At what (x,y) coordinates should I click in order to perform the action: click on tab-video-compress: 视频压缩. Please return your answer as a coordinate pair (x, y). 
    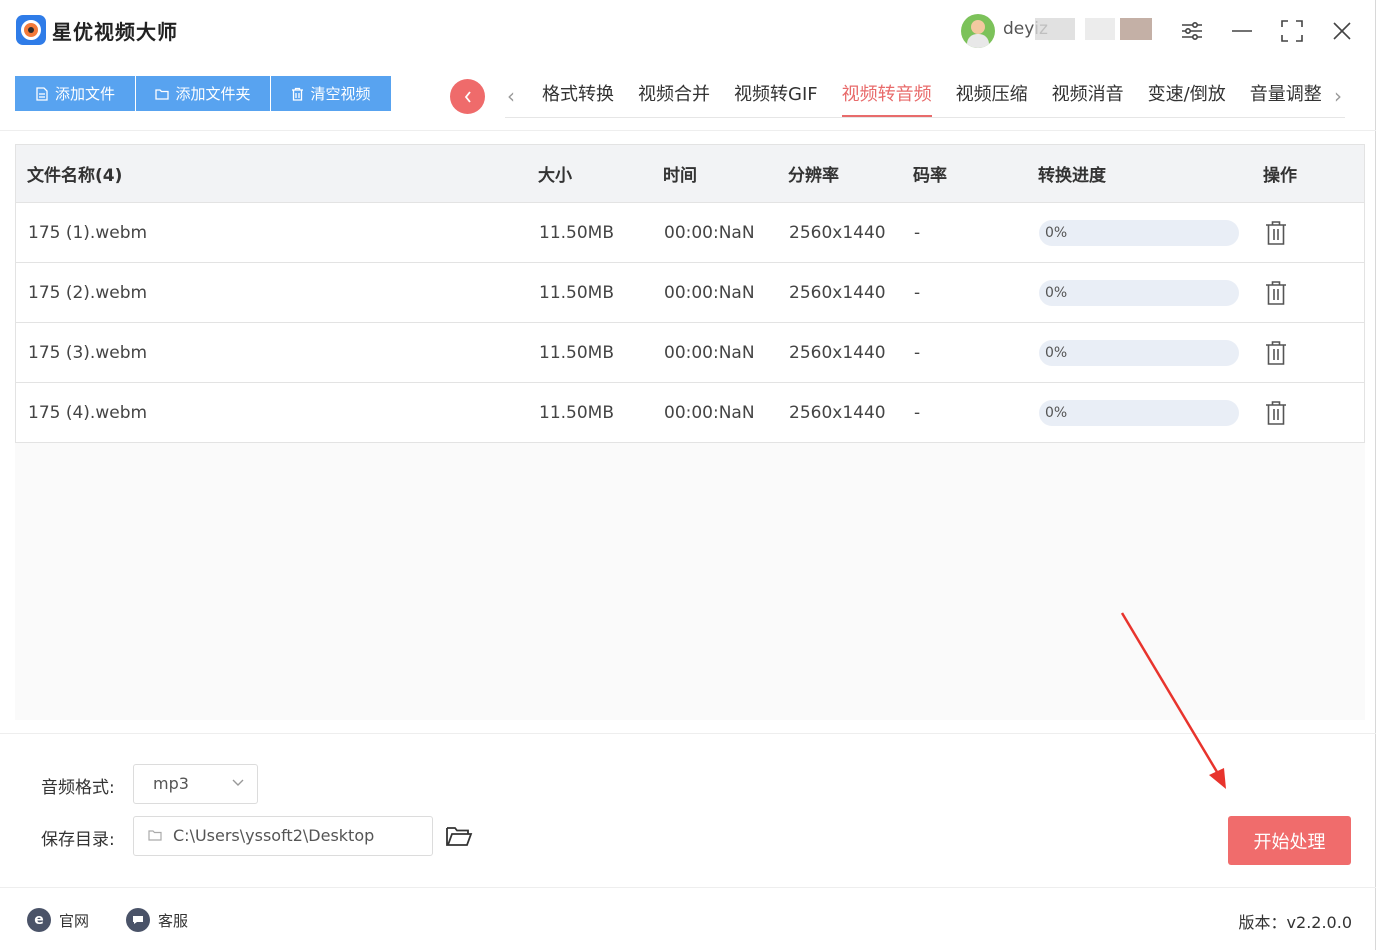
    Looking at the image, I should click on (992, 98).